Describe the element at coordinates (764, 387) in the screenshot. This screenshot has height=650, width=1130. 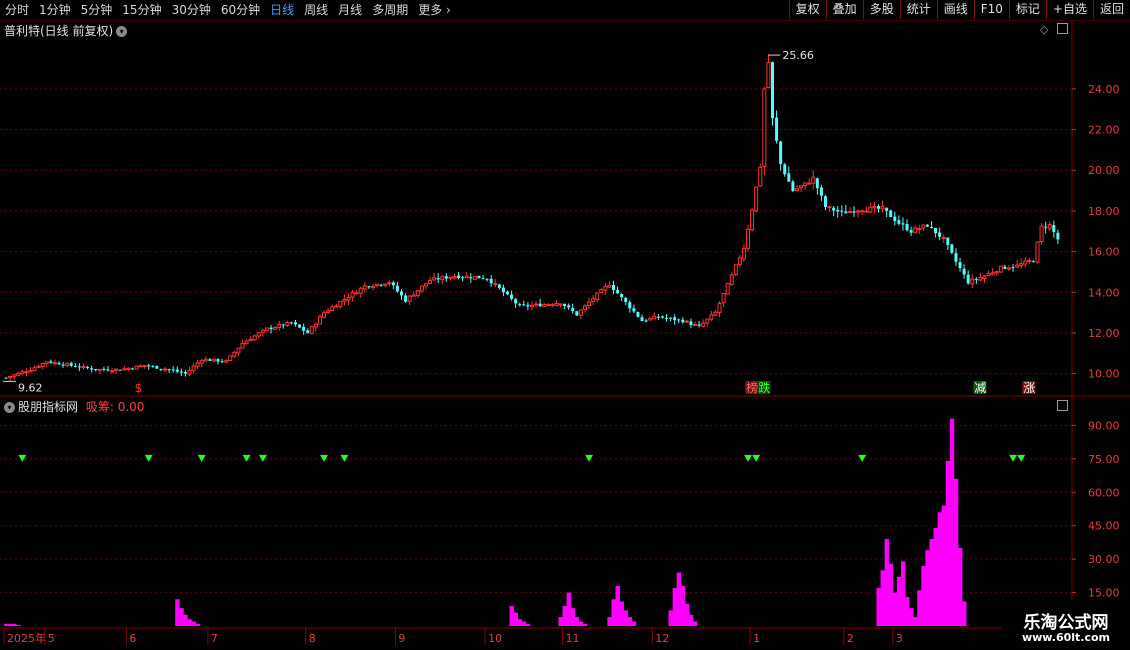
I see `event-marker: 跌` at that location.